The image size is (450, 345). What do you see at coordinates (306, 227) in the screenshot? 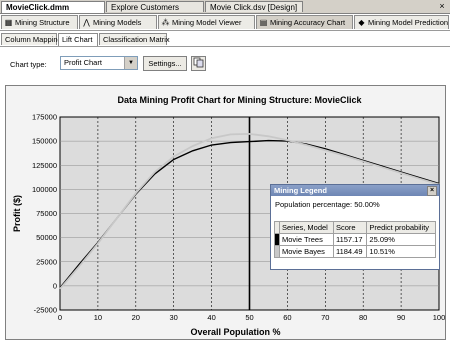
I see `legend-header-model: Series, Model` at bounding box center [306, 227].